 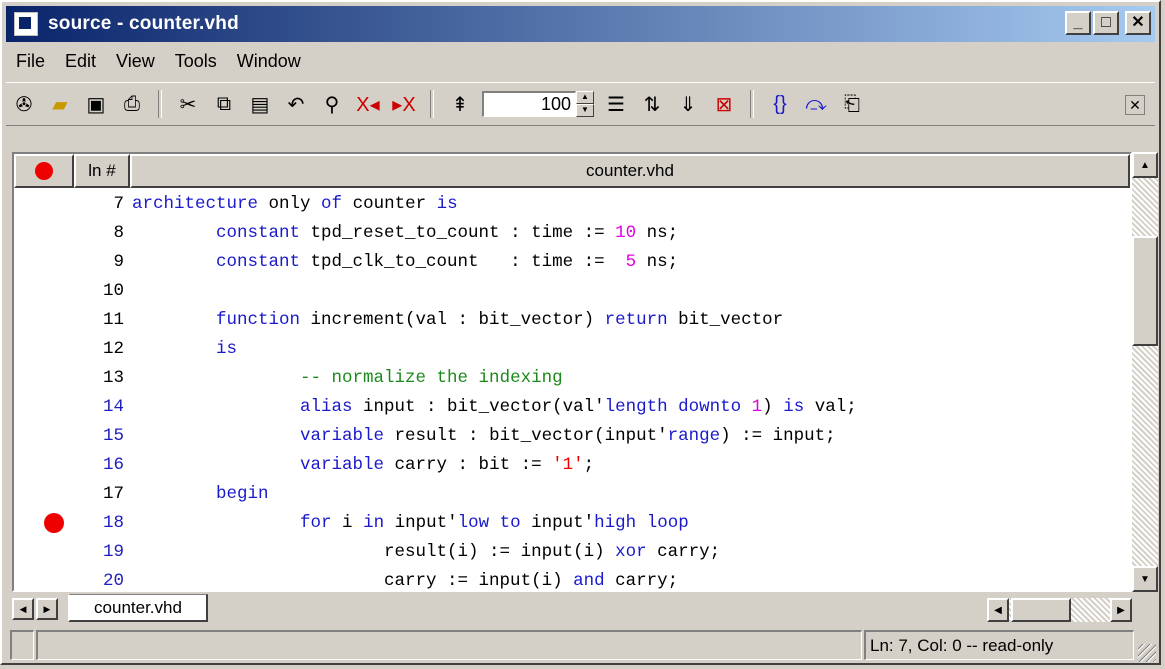 I want to click on caption-buttons: _ □ ✕, so click(x=1108, y=23).